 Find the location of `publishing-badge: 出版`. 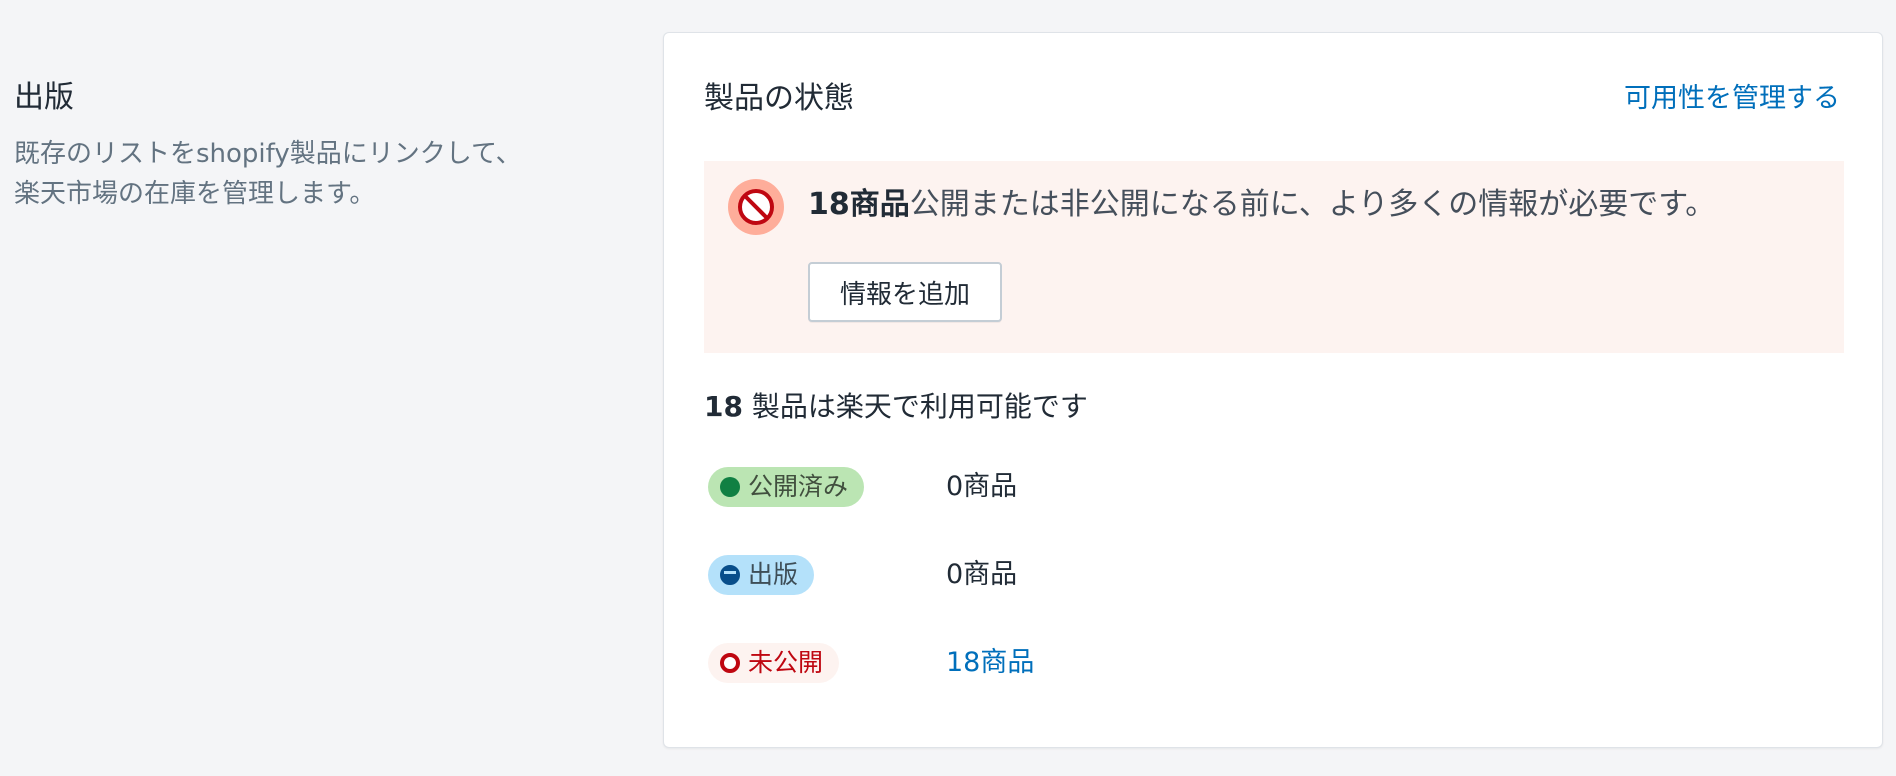

publishing-badge: 出版 is located at coordinates (761, 575).